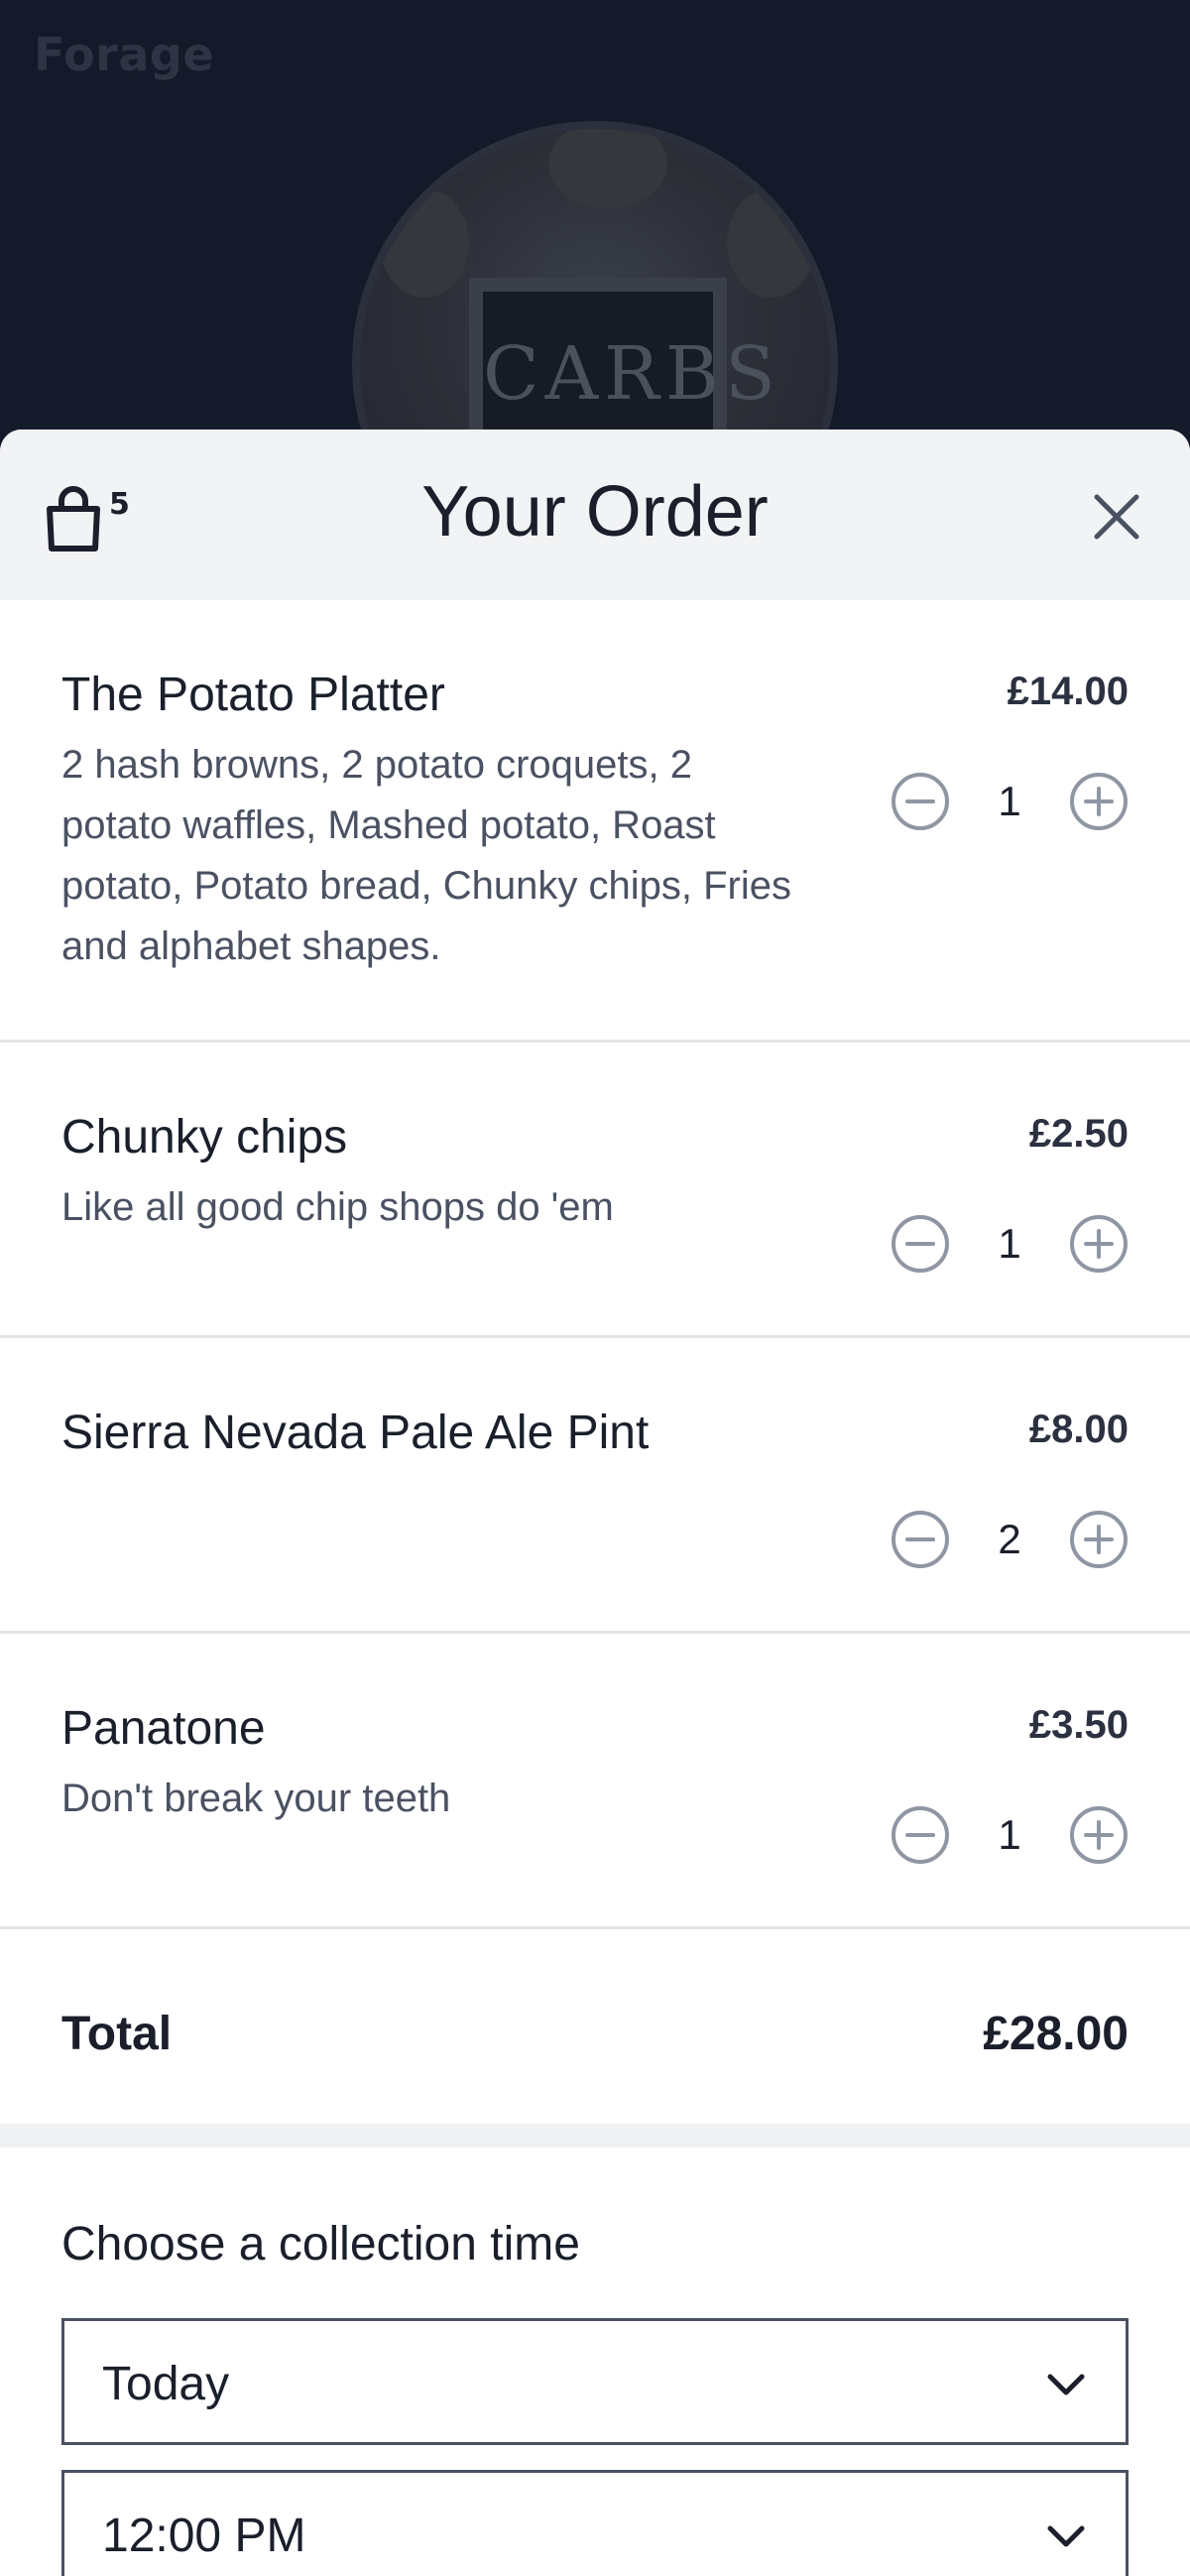  What do you see at coordinates (320, 2244) in the screenshot?
I see `collection-time-label: Choose a collection time` at bounding box center [320, 2244].